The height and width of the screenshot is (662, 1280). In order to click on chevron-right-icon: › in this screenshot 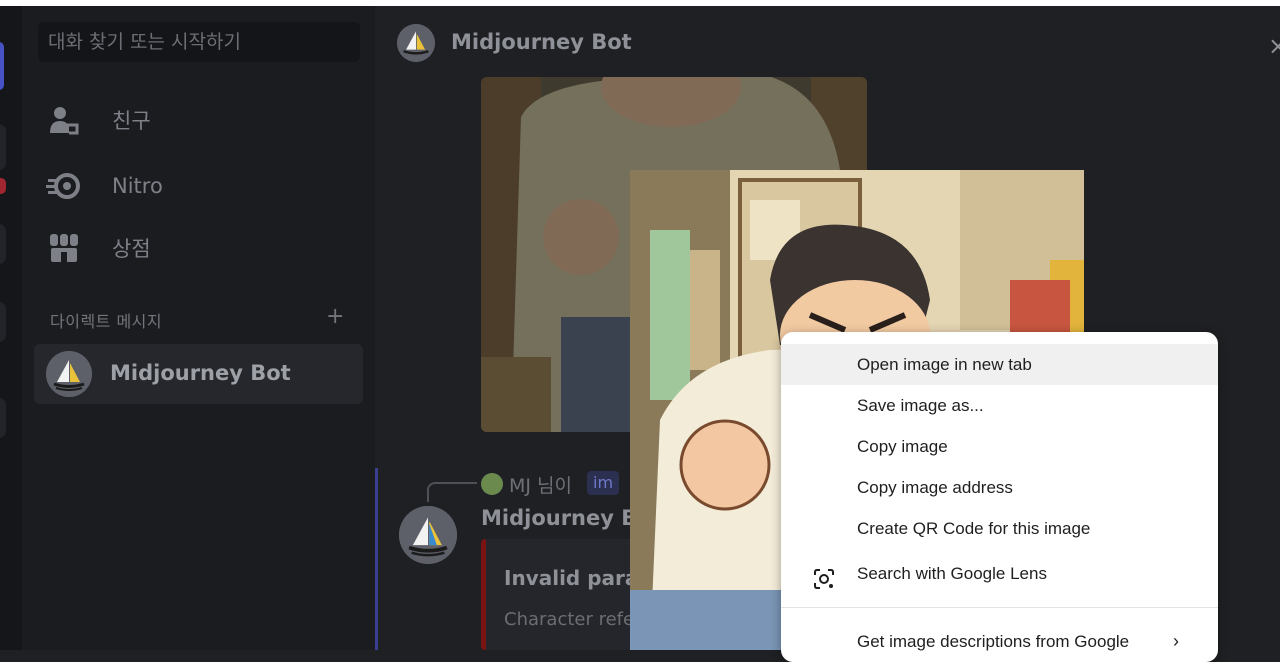, I will do `click(1176, 641)`.